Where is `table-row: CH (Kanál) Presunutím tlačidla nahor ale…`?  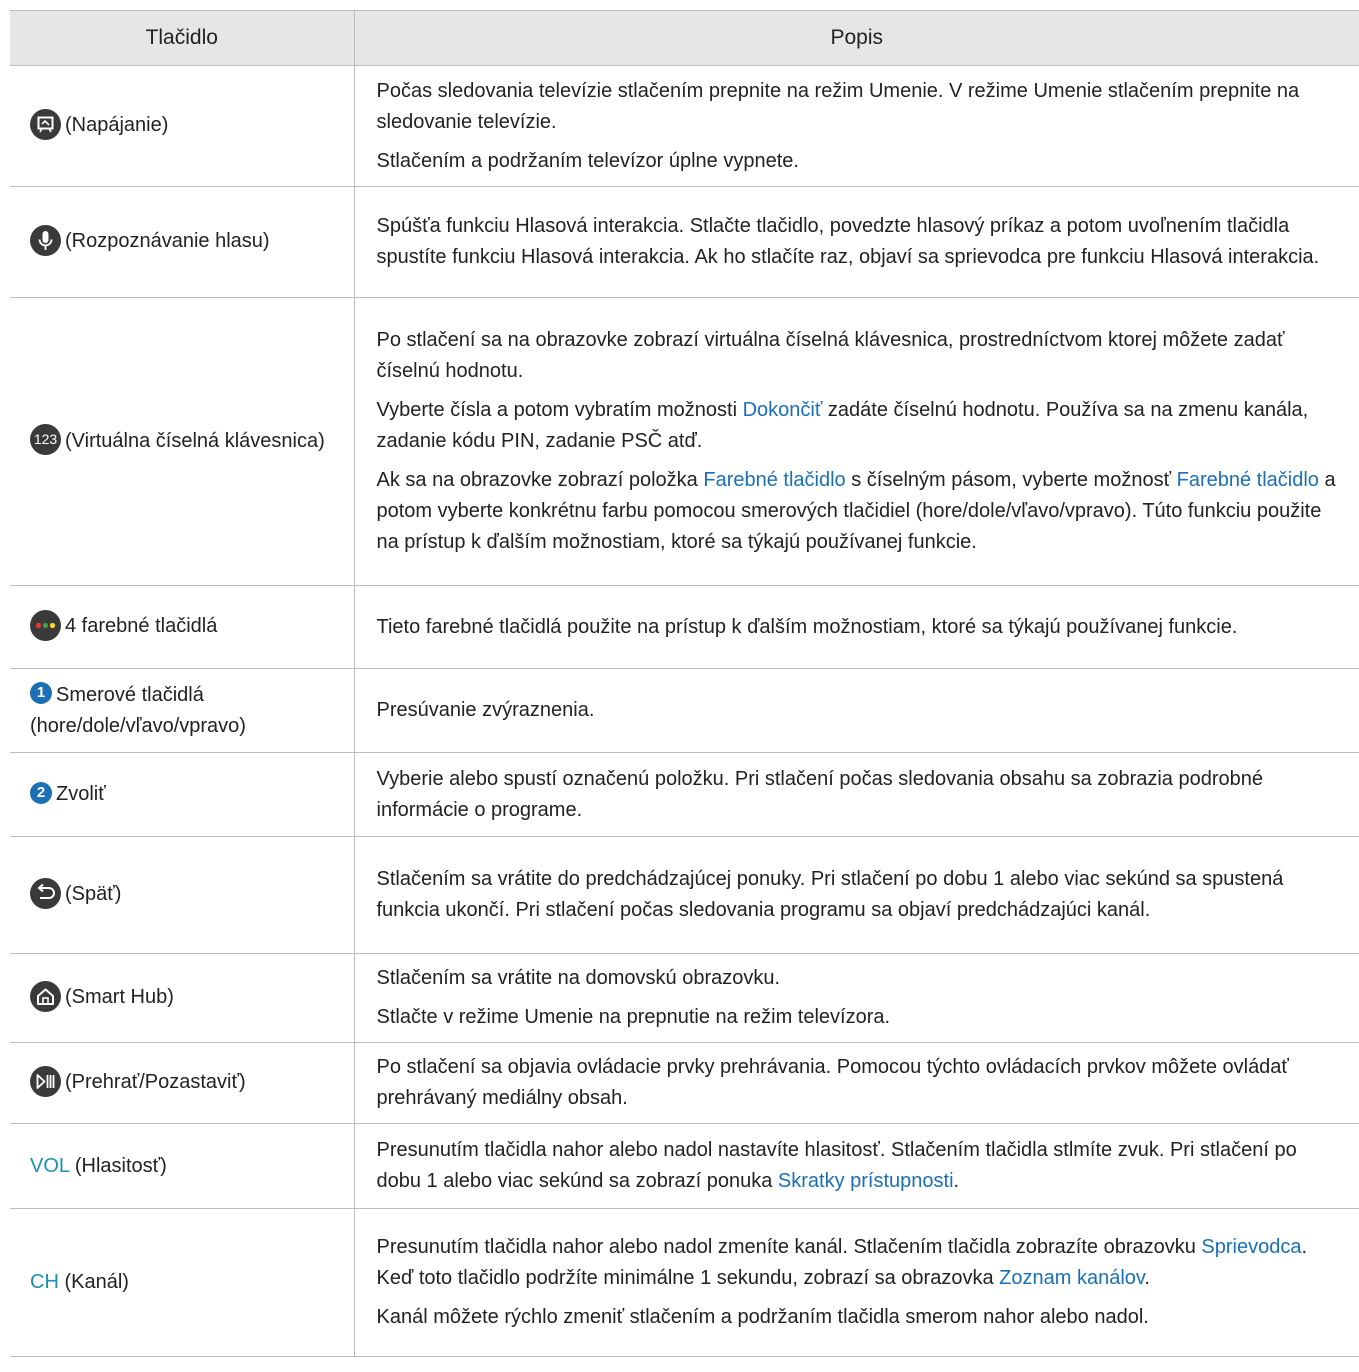 table-row: CH (Kanál) Presunutím tlačidla nahor ale… is located at coordinates (684, 1282).